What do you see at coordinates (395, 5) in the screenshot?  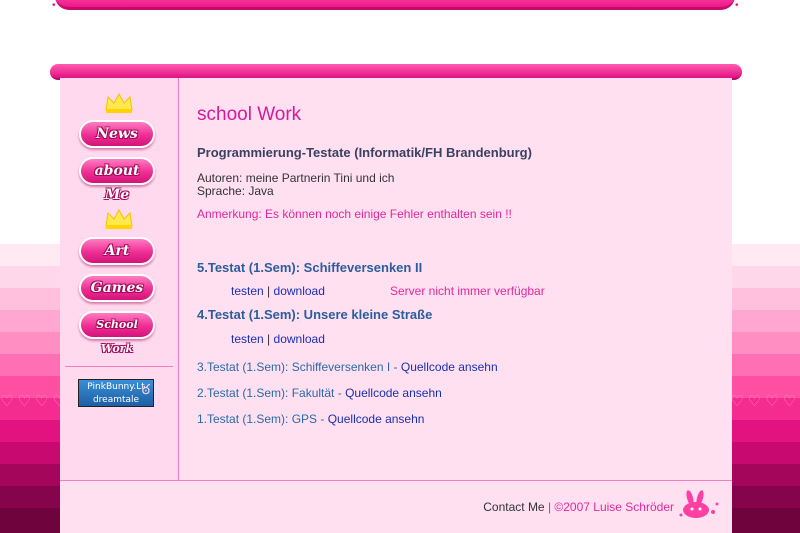 I see `top-header-bar` at bounding box center [395, 5].